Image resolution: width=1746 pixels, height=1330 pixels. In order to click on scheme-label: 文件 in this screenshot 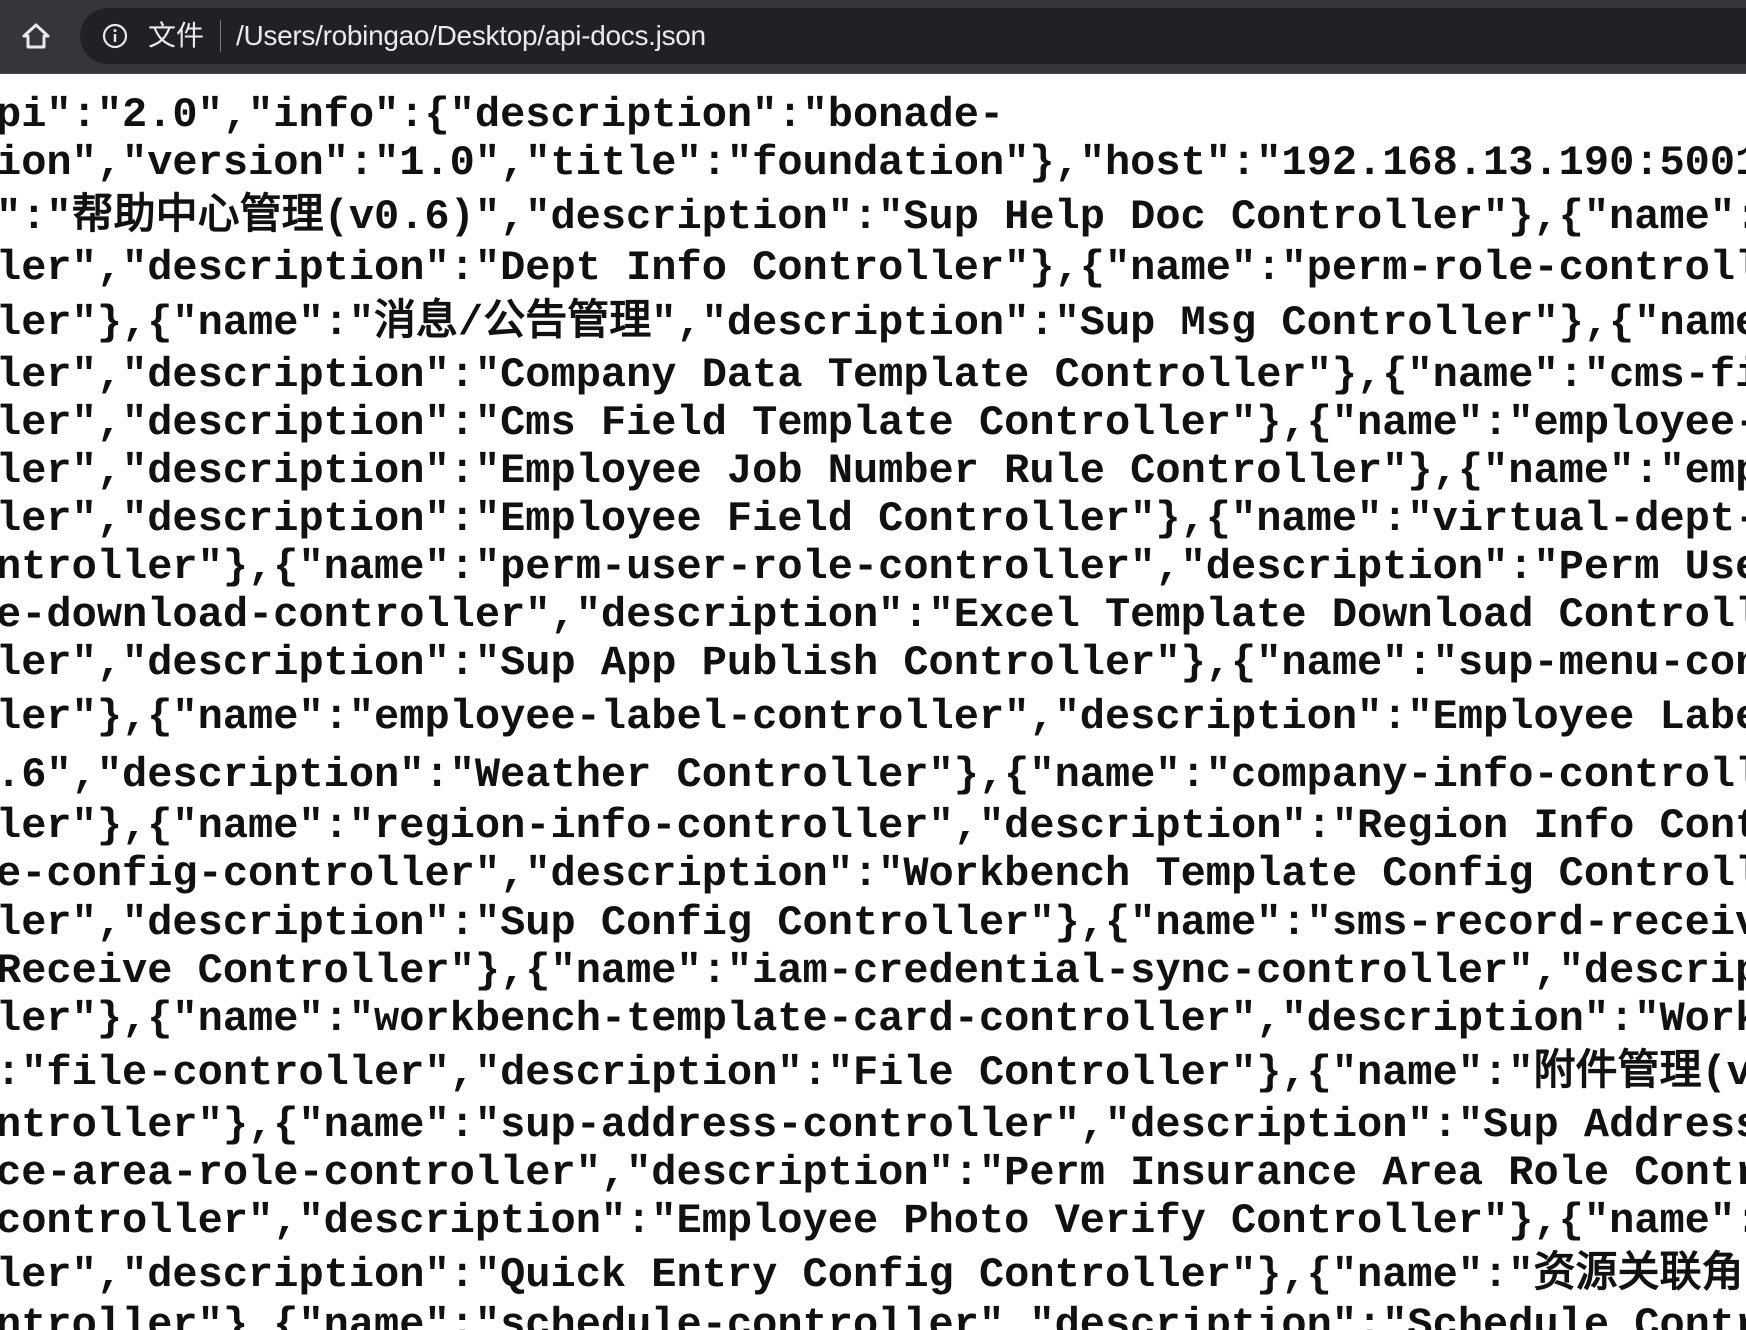, I will do `click(176, 35)`.